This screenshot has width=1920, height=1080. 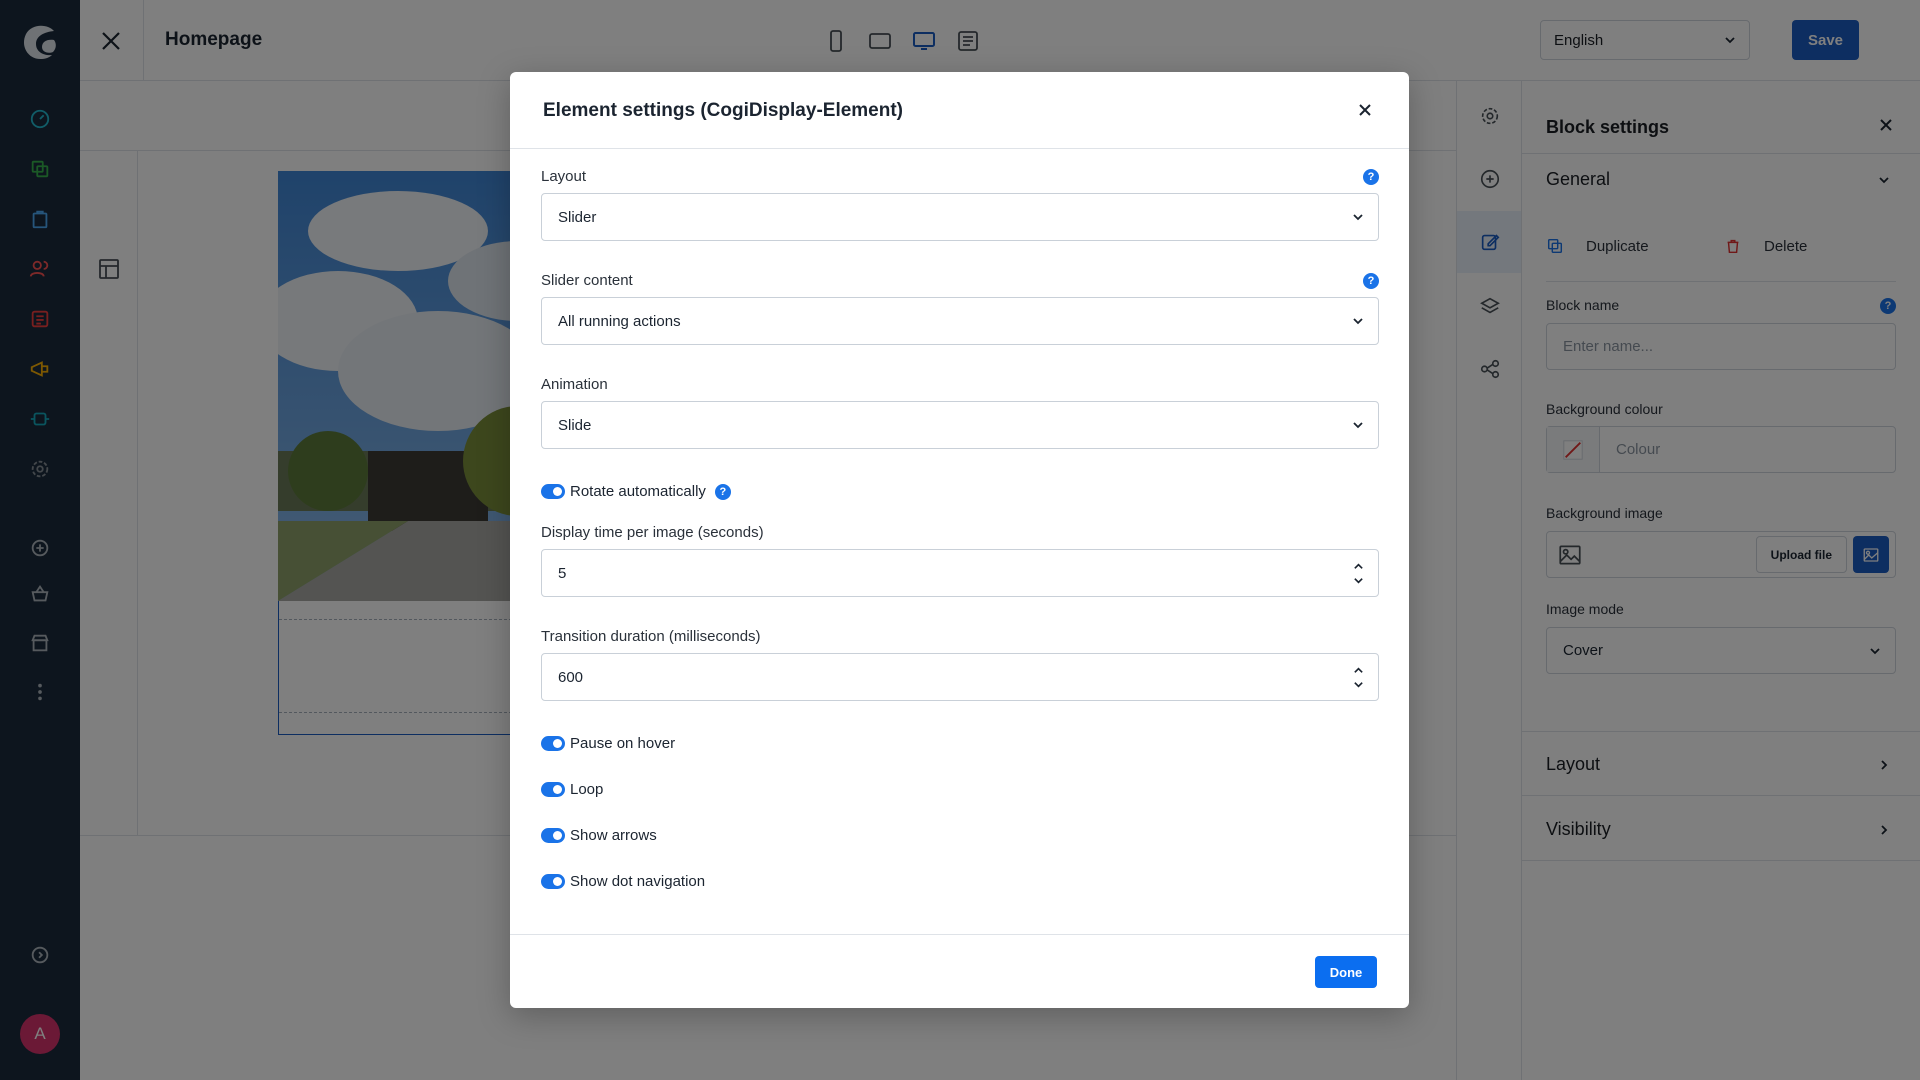 I want to click on slider-content-select: All running actions, so click(x=960, y=321).